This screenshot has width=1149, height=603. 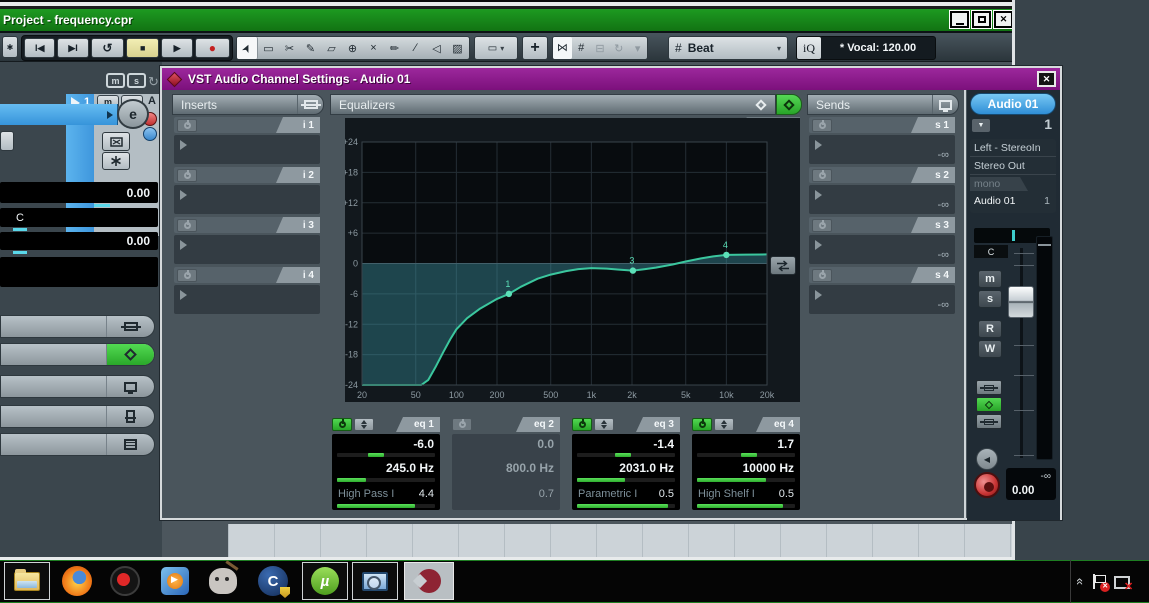 I want to click on taskbar-utorrent-button: µ, so click(x=325, y=581).